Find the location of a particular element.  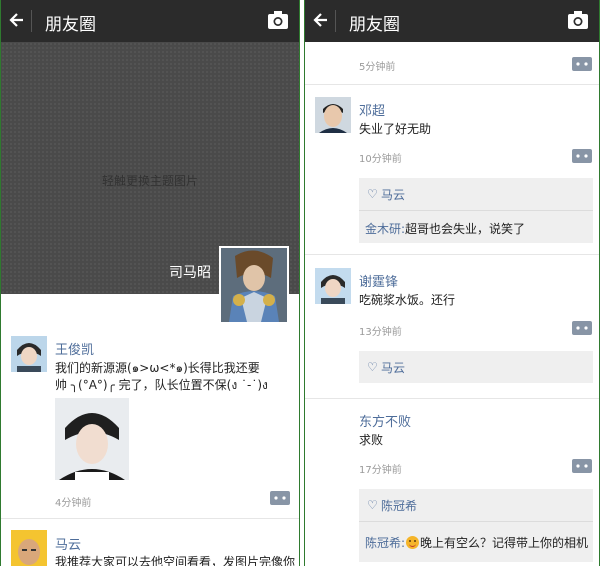

warrior-avatar-image is located at coordinates (254, 285).